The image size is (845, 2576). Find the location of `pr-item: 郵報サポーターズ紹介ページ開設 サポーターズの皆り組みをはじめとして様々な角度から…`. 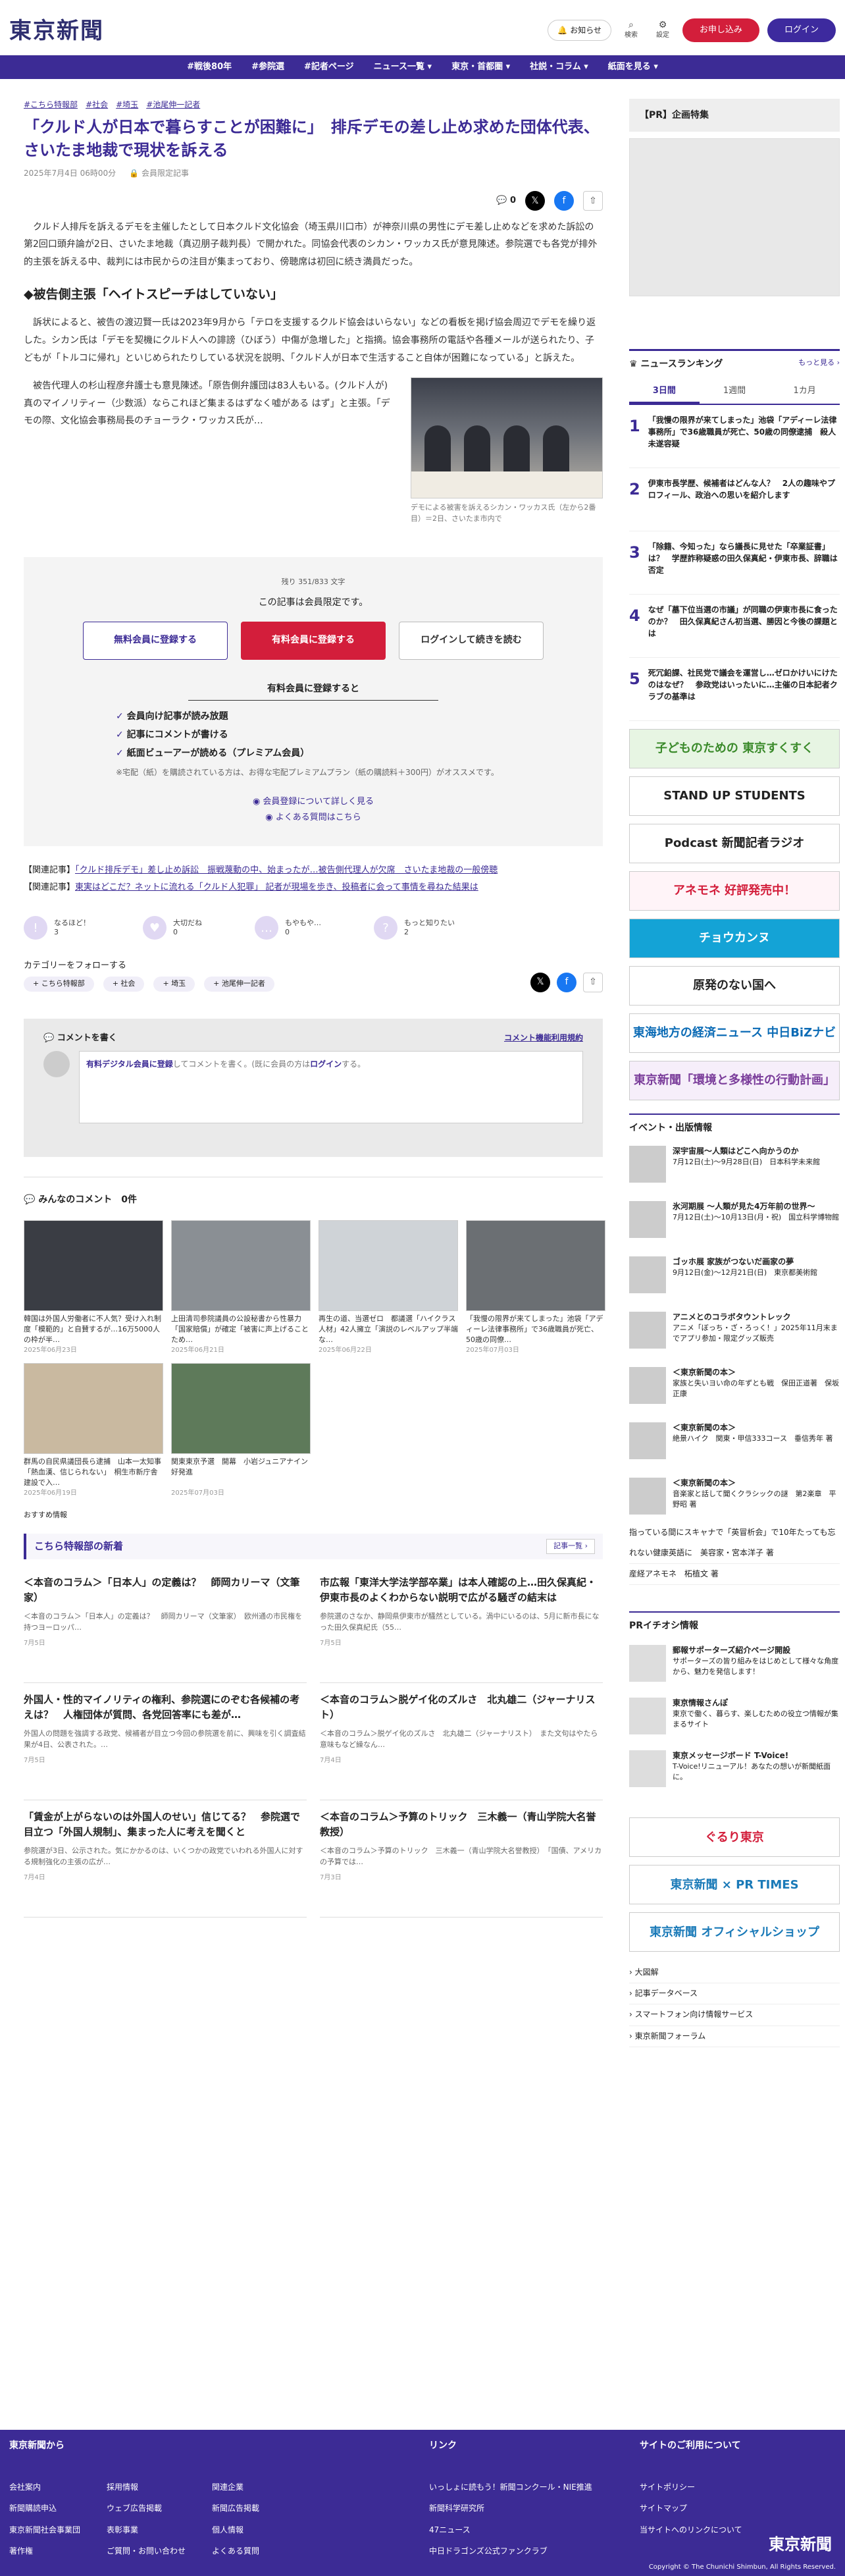

pr-item: 郵報サポーターズ紹介ページ開設 サポーターズの皆り組みをはじめとして様々な角度から… is located at coordinates (735, 1665).